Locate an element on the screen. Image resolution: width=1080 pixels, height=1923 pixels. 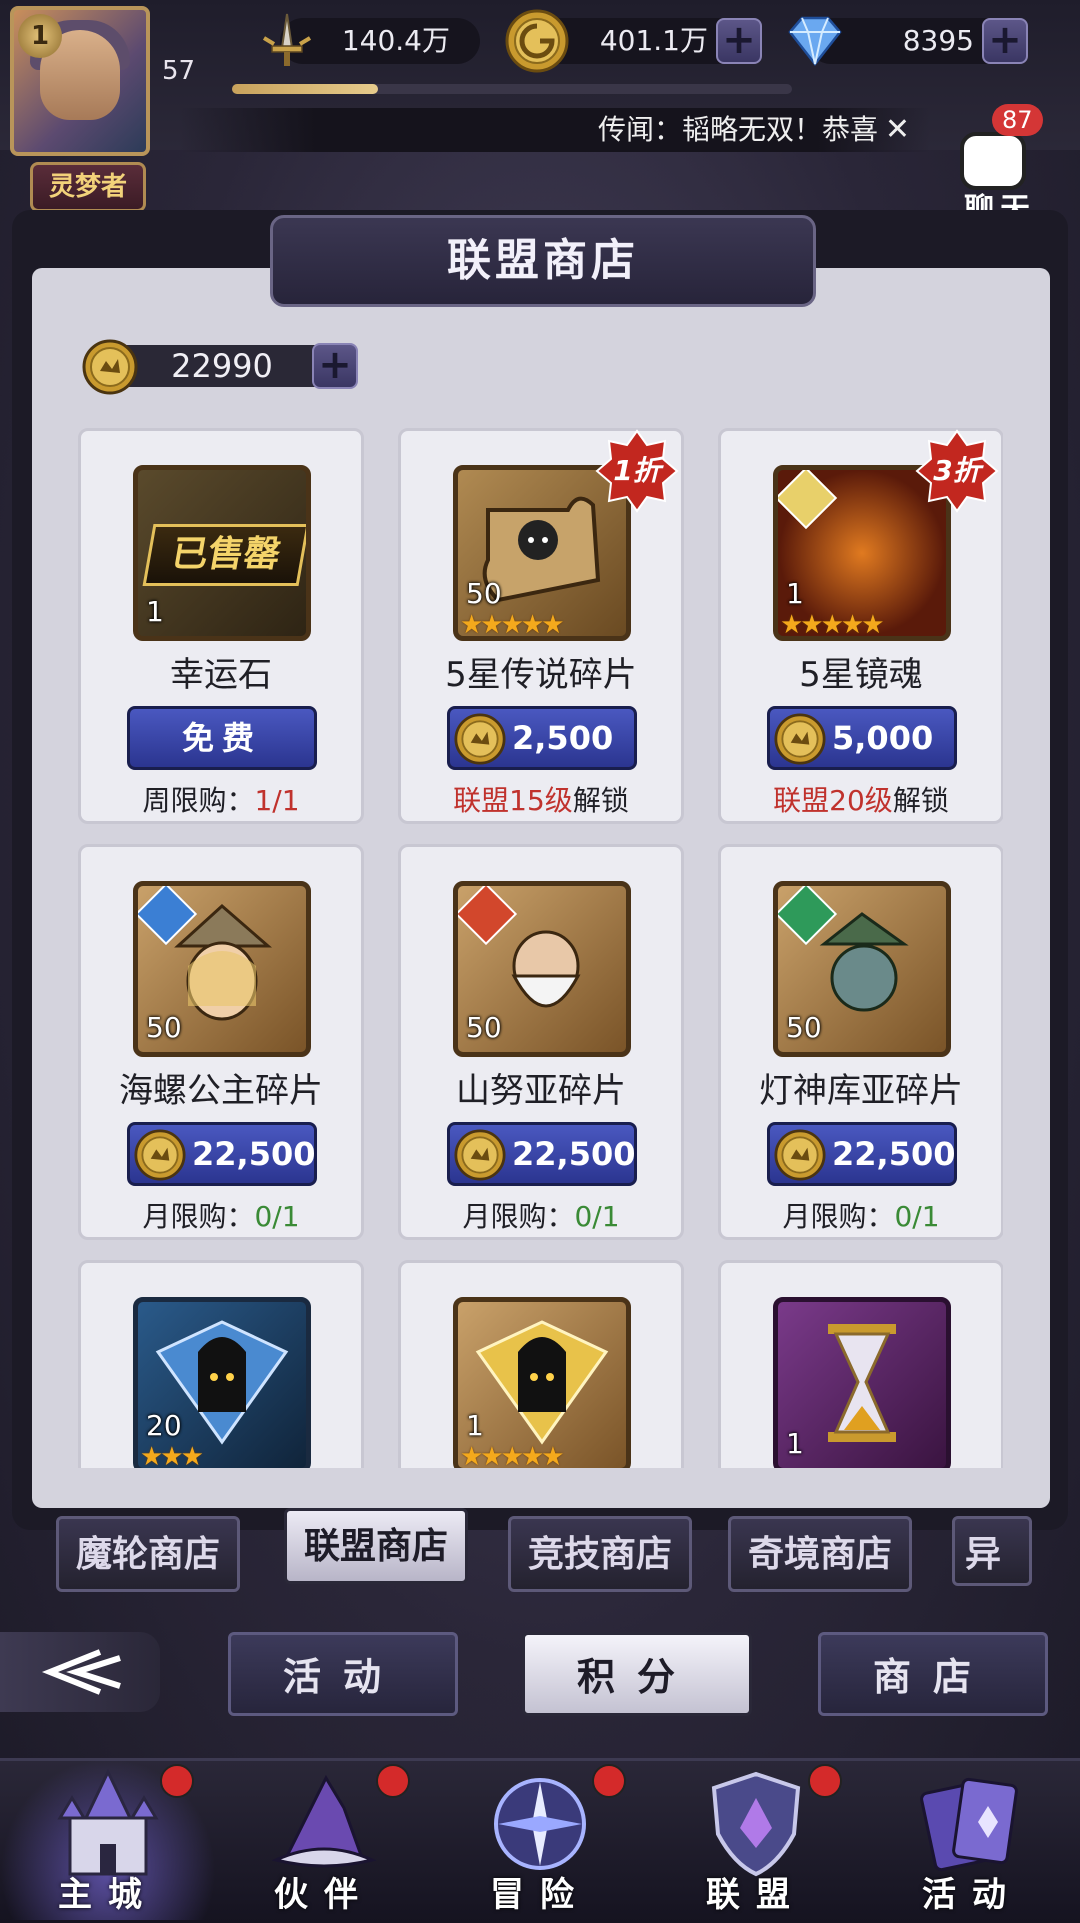
limit-value: 1/1 is located at coordinates (277, 800).